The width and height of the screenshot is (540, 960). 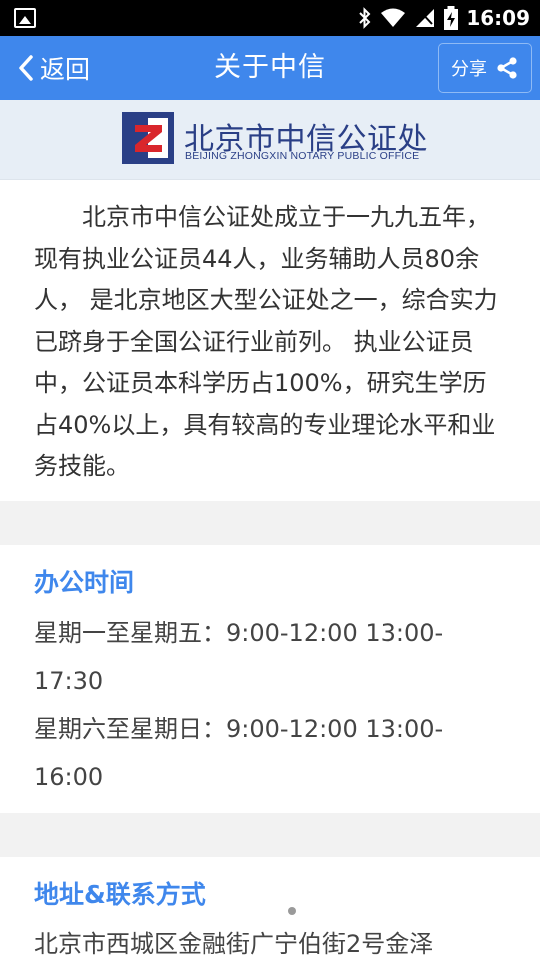 I want to click on office-hours-title: 办公时间, so click(x=84, y=582).